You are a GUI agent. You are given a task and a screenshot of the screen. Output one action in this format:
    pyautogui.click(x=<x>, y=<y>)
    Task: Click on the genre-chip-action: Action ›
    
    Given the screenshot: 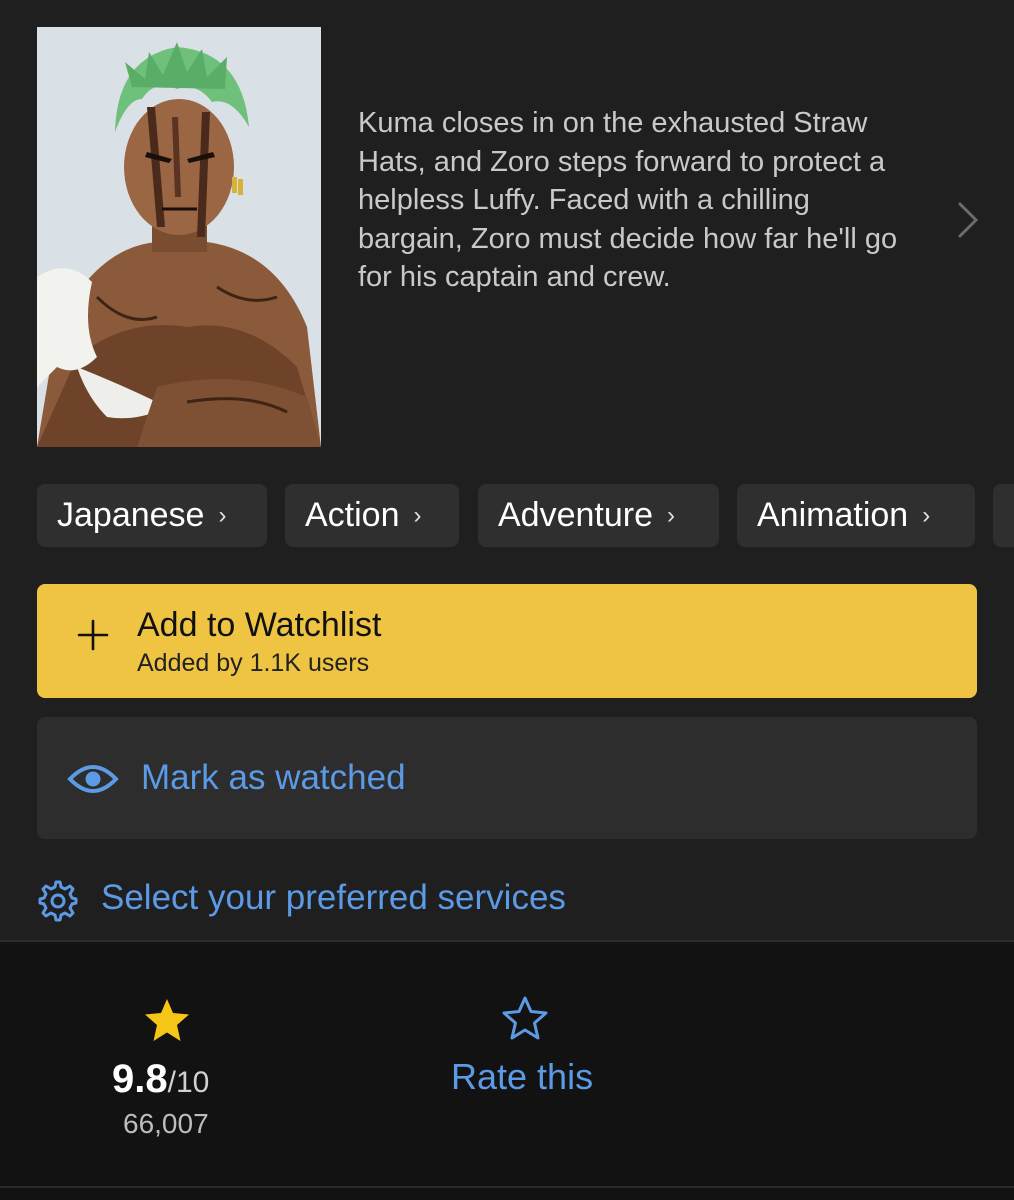 What is the action you would take?
    pyautogui.click(x=372, y=515)
    